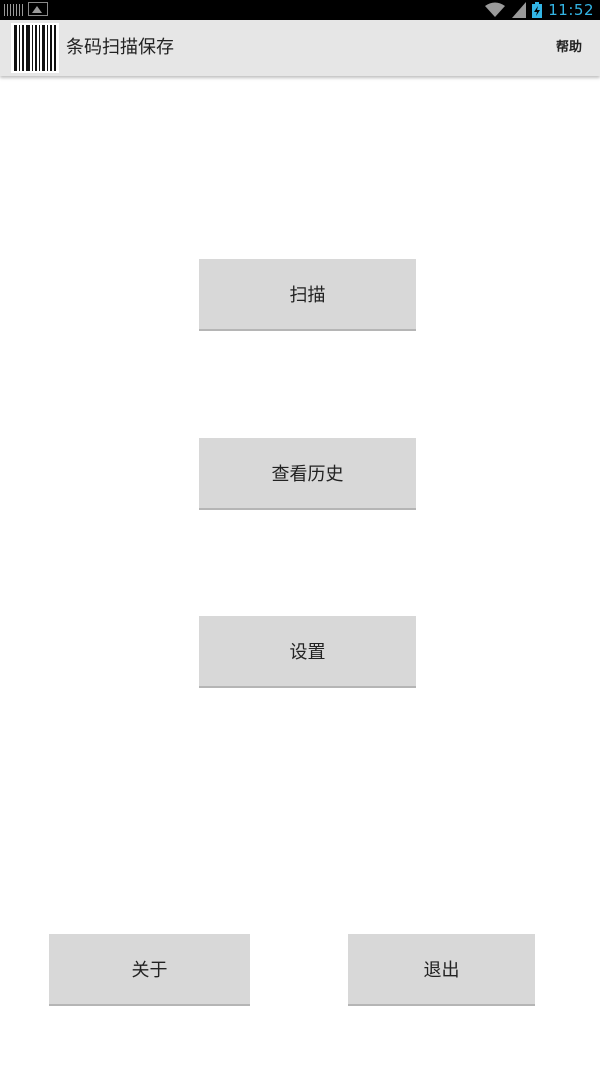 This screenshot has width=600, height=1067. What do you see at coordinates (441, 970) in the screenshot?
I see `exit-button: 退出` at bounding box center [441, 970].